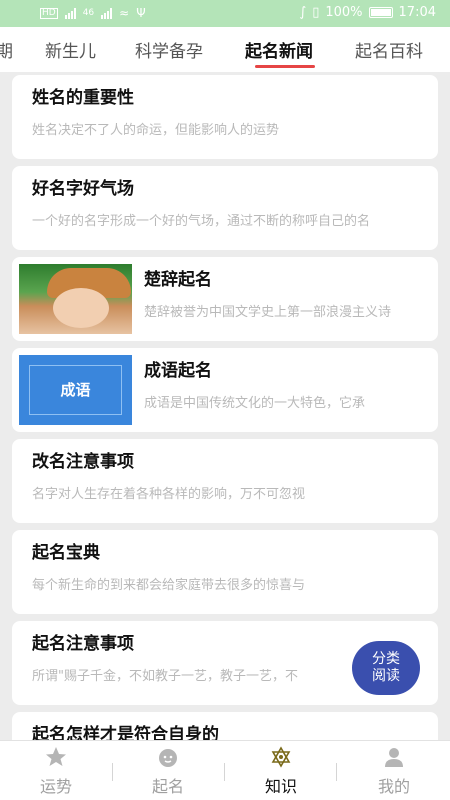 Image resolution: width=450 pixels, height=800 pixels. Describe the element at coordinates (178, 371) in the screenshot. I see `article-title: 成语起名` at that location.